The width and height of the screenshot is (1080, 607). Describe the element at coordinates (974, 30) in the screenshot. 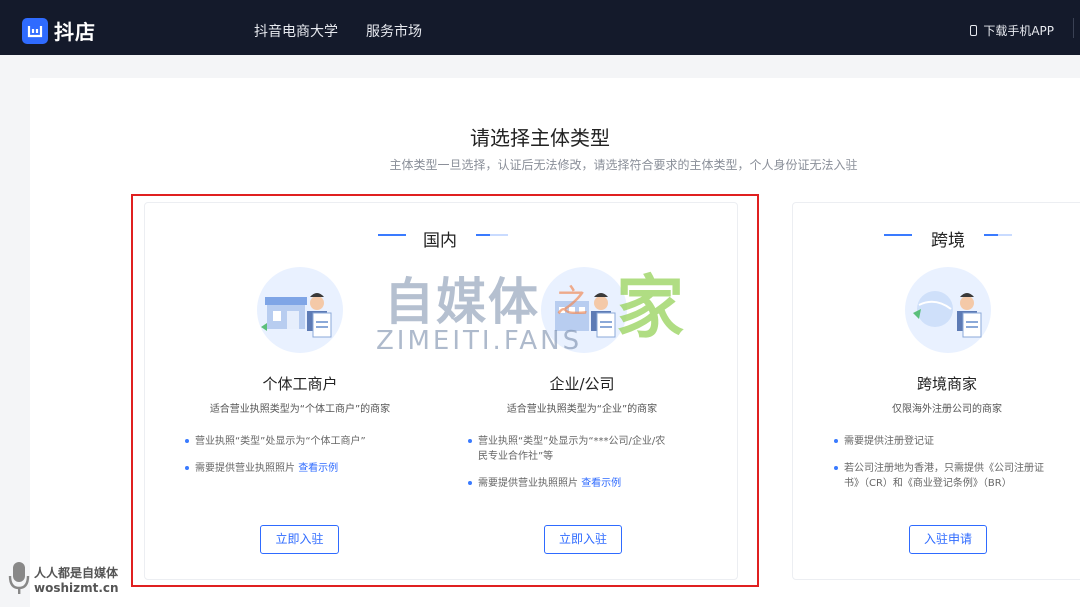

I see `phone-icon` at that location.